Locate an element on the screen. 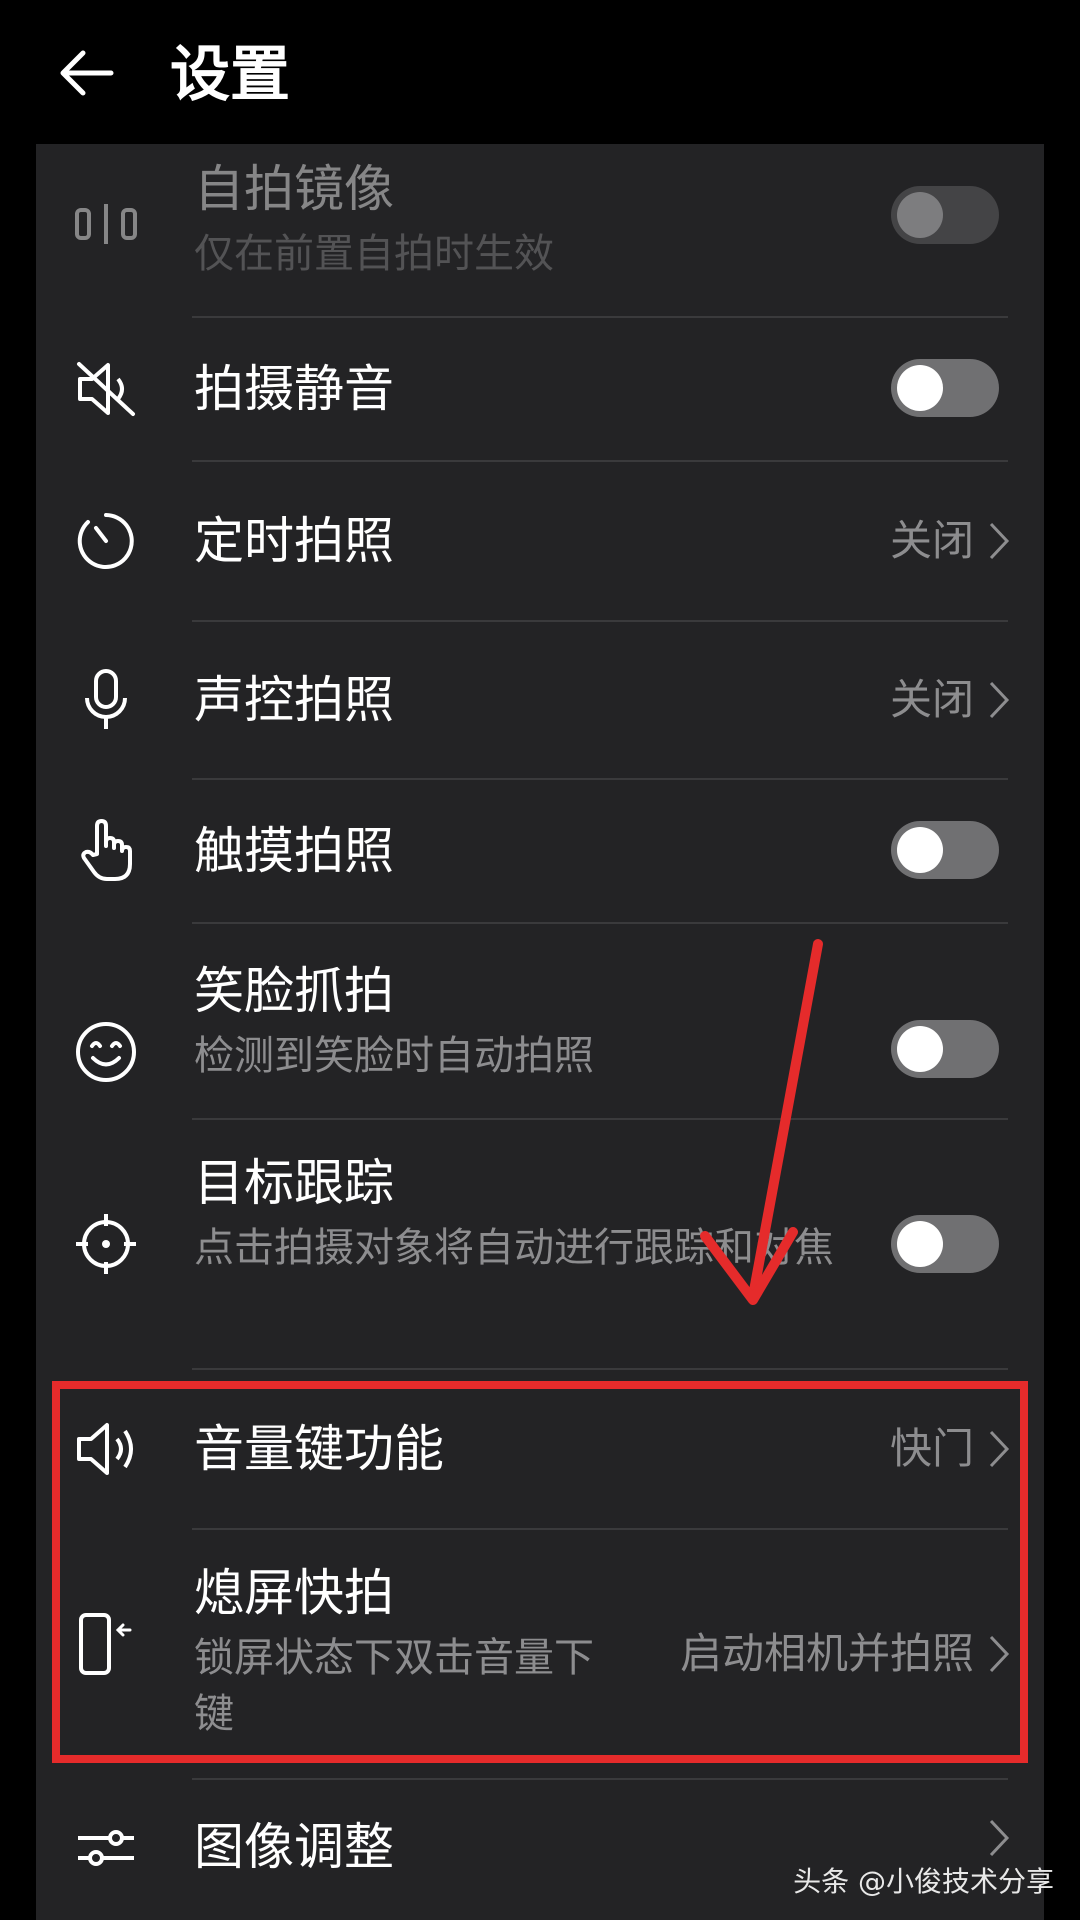  setting-title: 自拍镜像 is located at coordinates (294, 189).